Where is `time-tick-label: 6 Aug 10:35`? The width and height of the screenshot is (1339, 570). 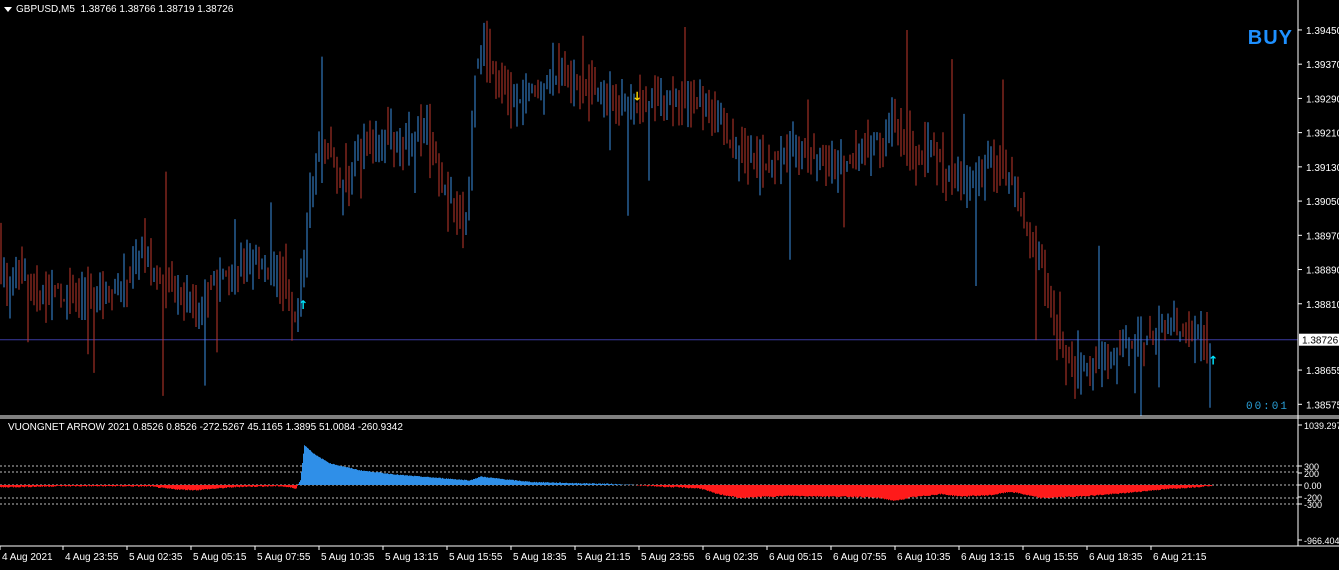 time-tick-label: 6 Aug 10:35 is located at coordinates (924, 557).